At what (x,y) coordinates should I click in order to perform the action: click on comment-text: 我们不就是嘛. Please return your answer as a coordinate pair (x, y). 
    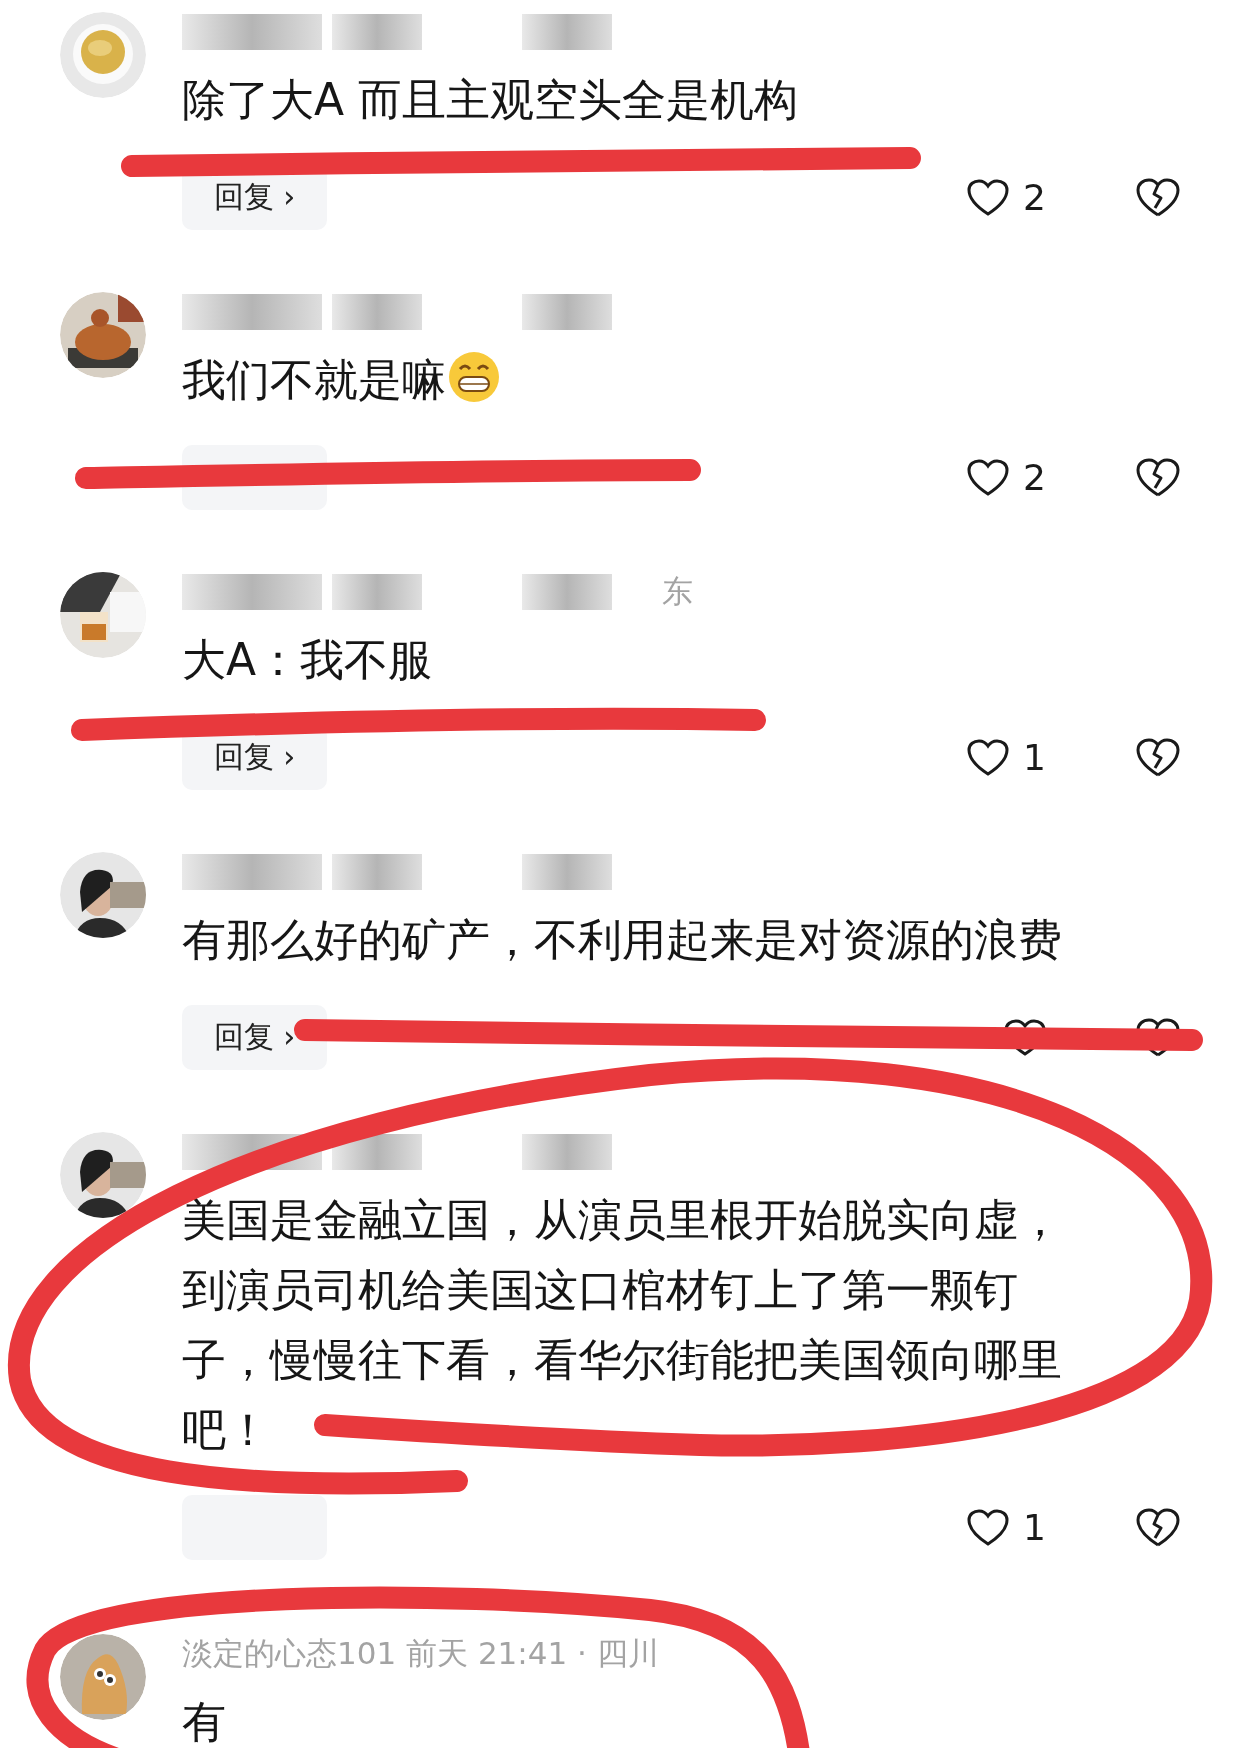
    Looking at the image, I should click on (642, 380).